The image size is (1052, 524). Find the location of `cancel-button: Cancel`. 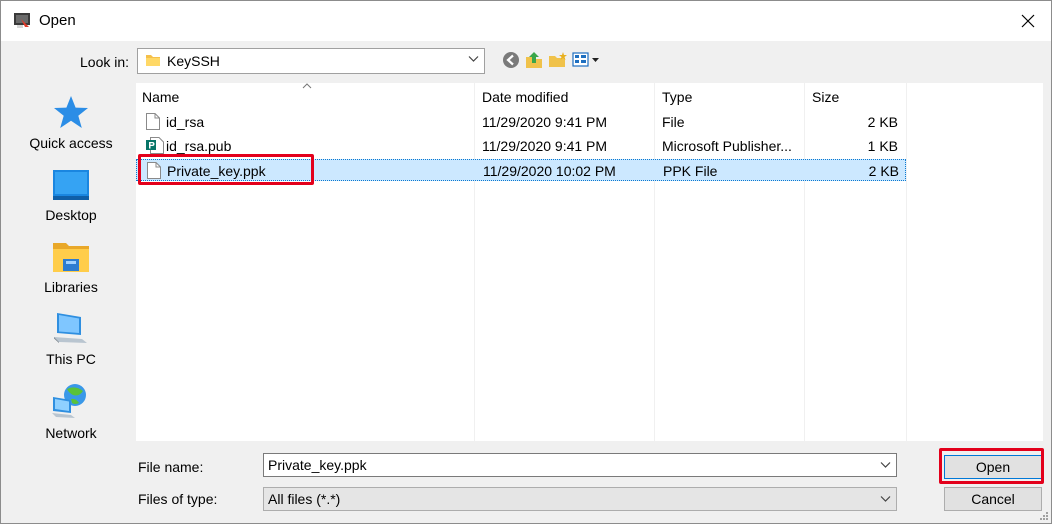

cancel-button: Cancel is located at coordinates (993, 499).